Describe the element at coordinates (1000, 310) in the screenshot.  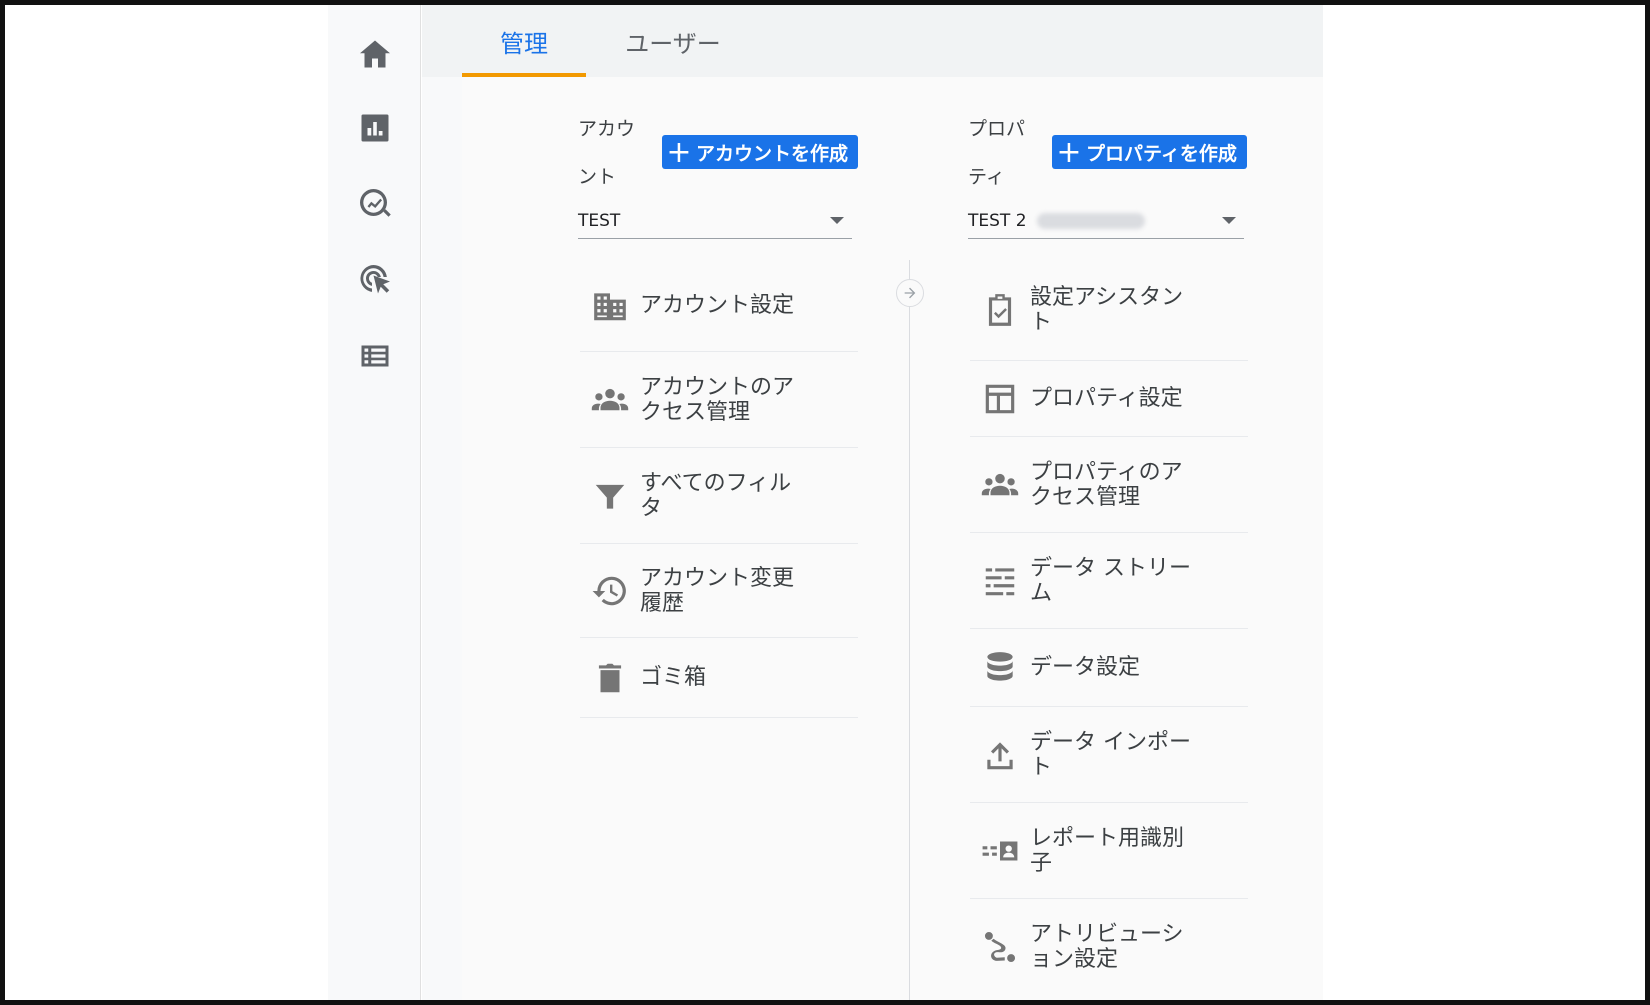
I see `checklist-icon` at that location.